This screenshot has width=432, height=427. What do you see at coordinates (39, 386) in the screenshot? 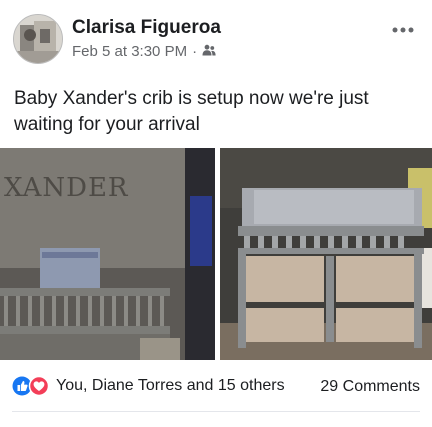
I see `love-icon` at bounding box center [39, 386].